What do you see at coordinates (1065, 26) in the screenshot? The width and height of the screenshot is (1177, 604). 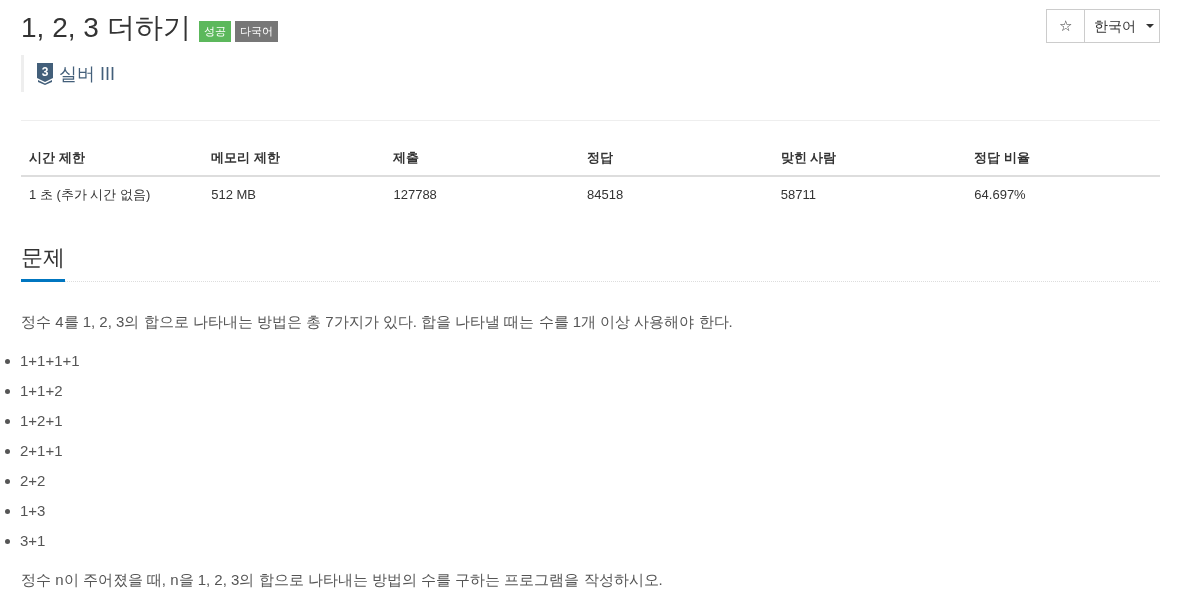 I see `favorite-button: ☆` at bounding box center [1065, 26].